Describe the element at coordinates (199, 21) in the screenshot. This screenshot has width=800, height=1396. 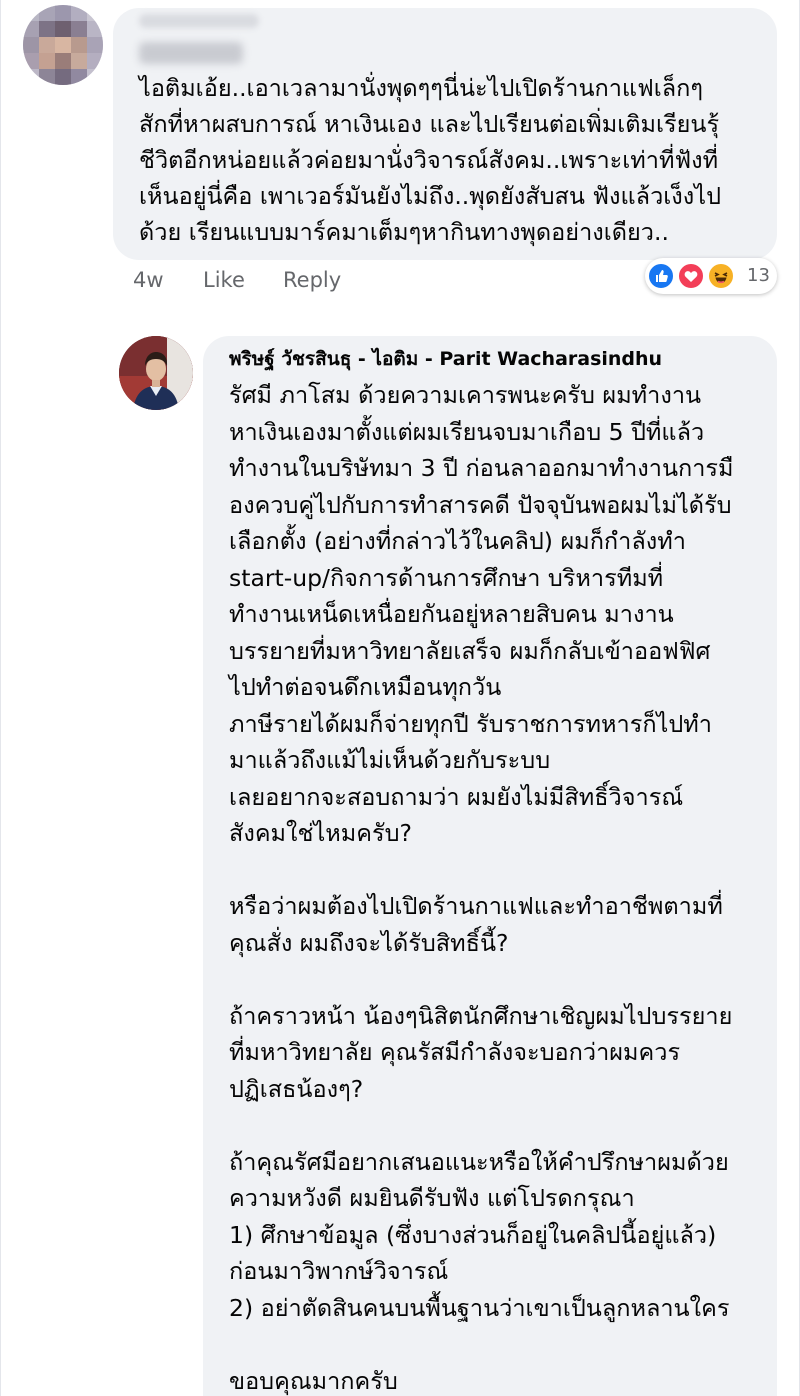
I see `commenter-meta-blurred` at that location.